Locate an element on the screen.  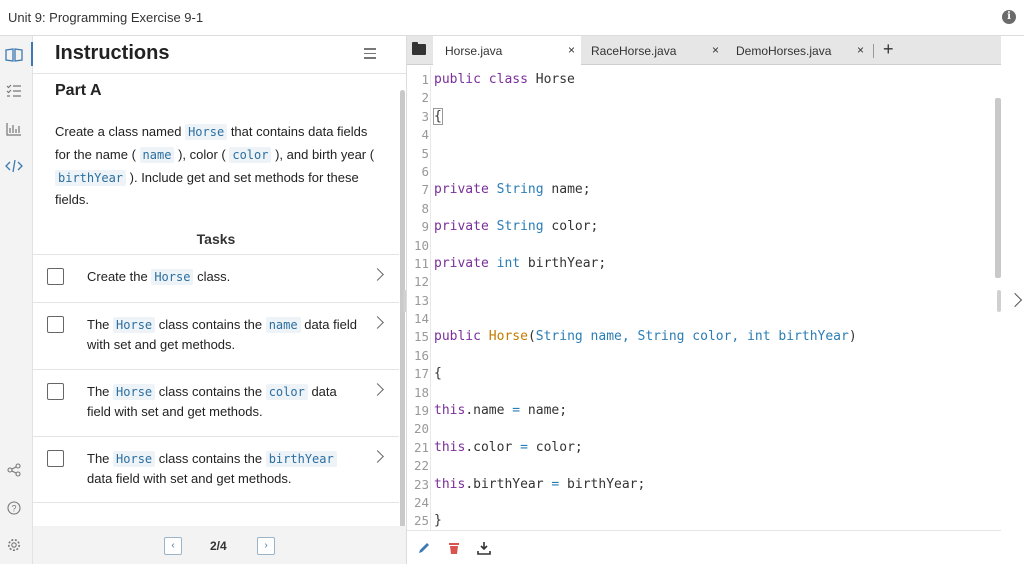
line-number: 24 is located at coordinates (421, 502).